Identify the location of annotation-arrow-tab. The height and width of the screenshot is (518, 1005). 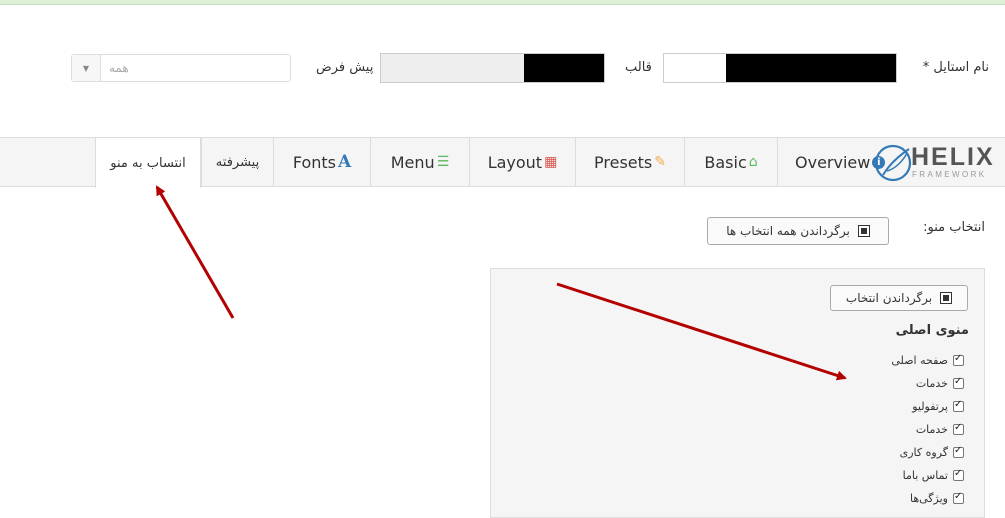
(195, 252).